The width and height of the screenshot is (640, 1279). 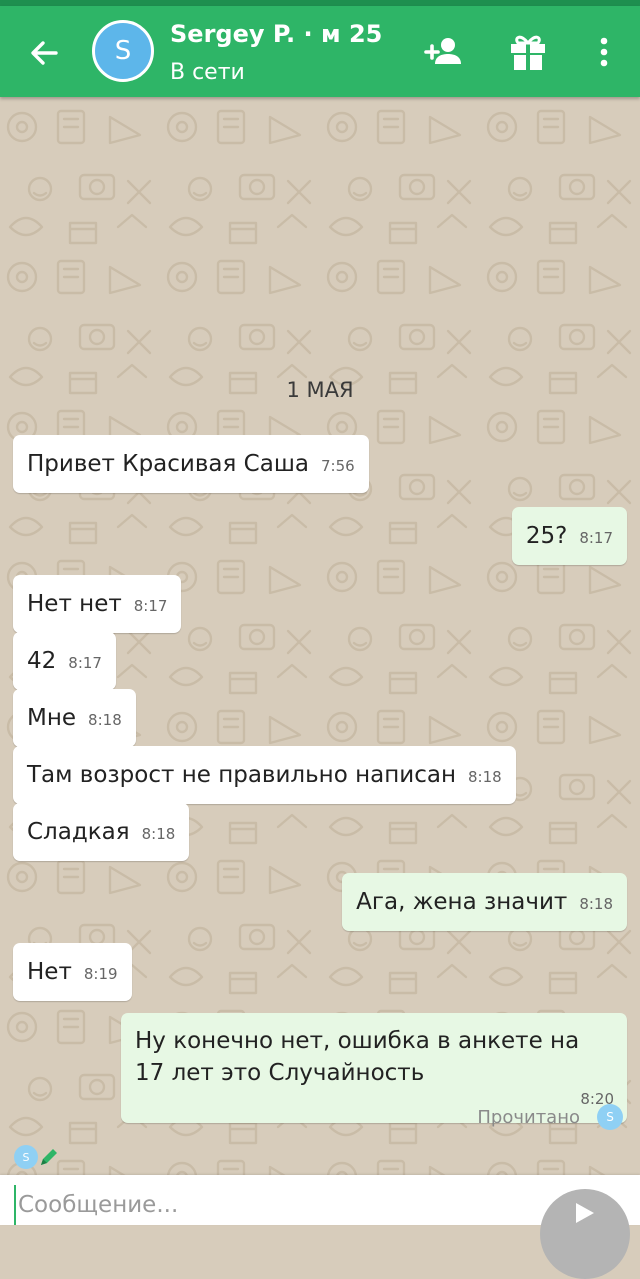 I want to click on typing-indicator-avatar: S, so click(x=26, y=1157).